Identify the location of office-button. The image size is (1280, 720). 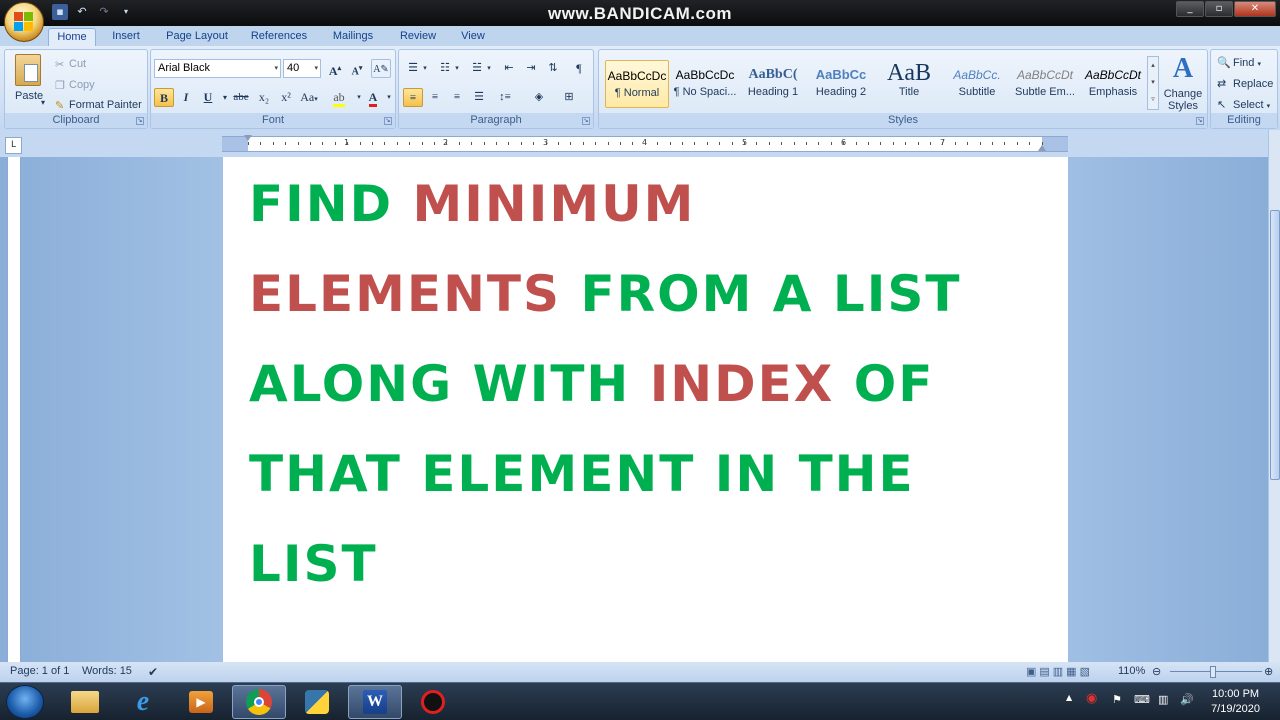
(24, 22).